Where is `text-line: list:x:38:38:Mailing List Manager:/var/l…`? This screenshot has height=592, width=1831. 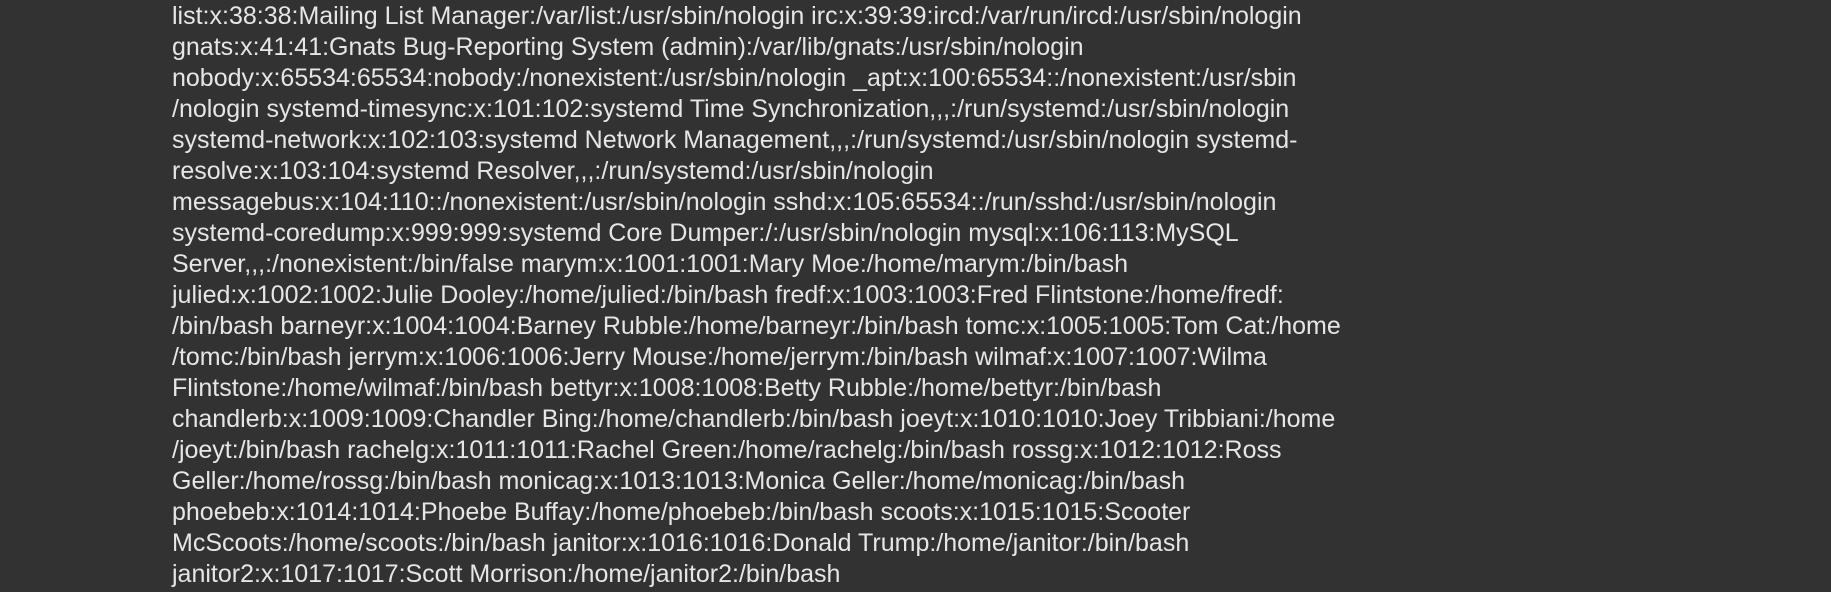
text-line: list:x:38:38:Mailing List Manager:/var/l… is located at coordinates (737, 16).